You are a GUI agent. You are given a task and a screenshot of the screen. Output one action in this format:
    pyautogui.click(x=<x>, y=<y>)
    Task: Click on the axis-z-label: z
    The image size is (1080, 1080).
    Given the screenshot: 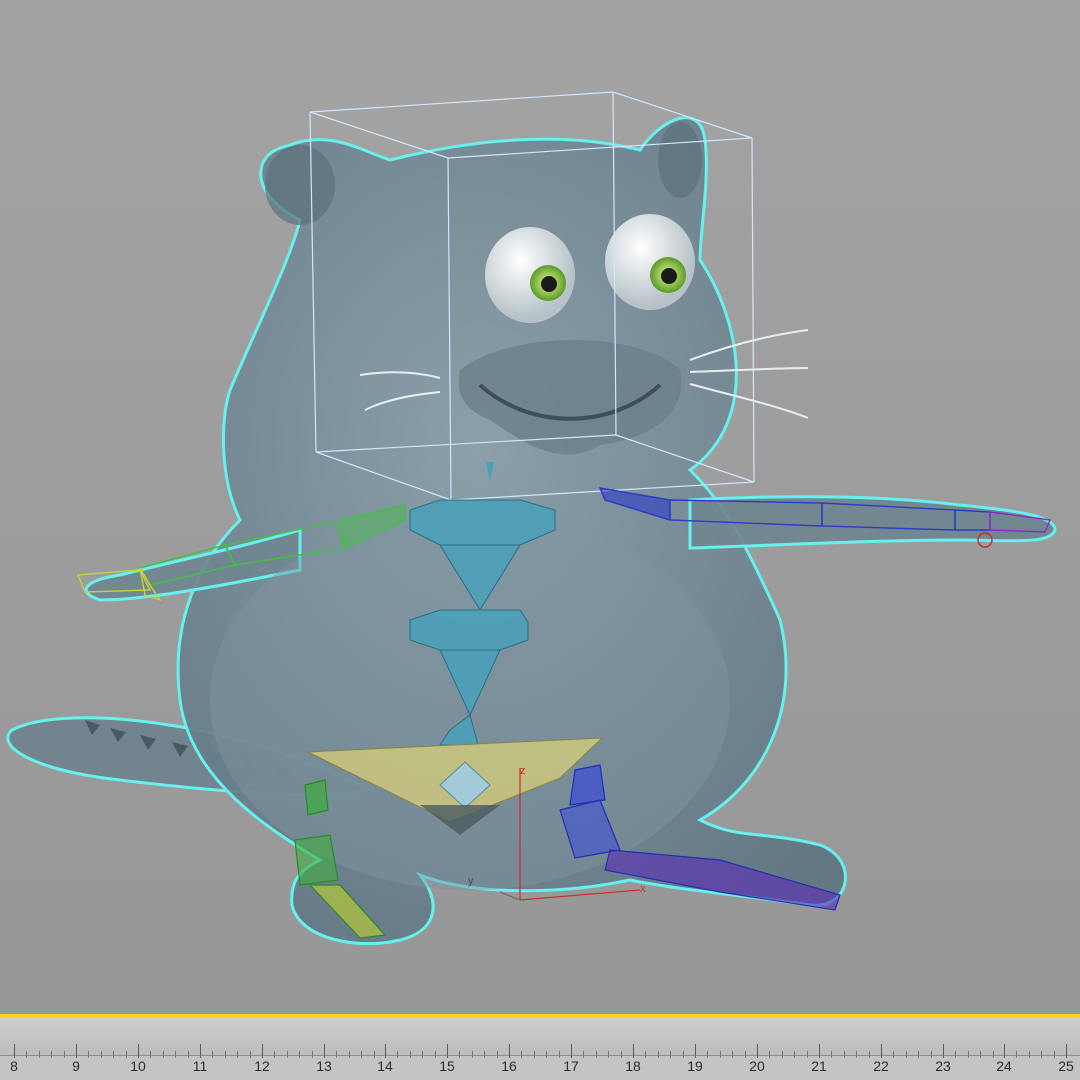 What is the action you would take?
    pyautogui.click(x=523, y=771)
    